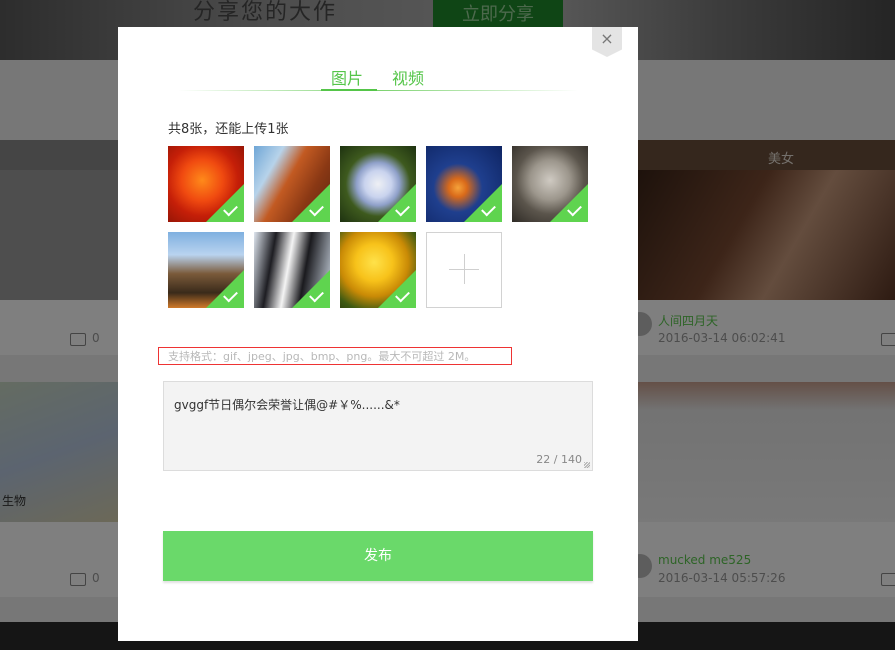 The width and height of the screenshot is (895, 650). I want to click on image-thumbnail-penguins, so click(292, 270).